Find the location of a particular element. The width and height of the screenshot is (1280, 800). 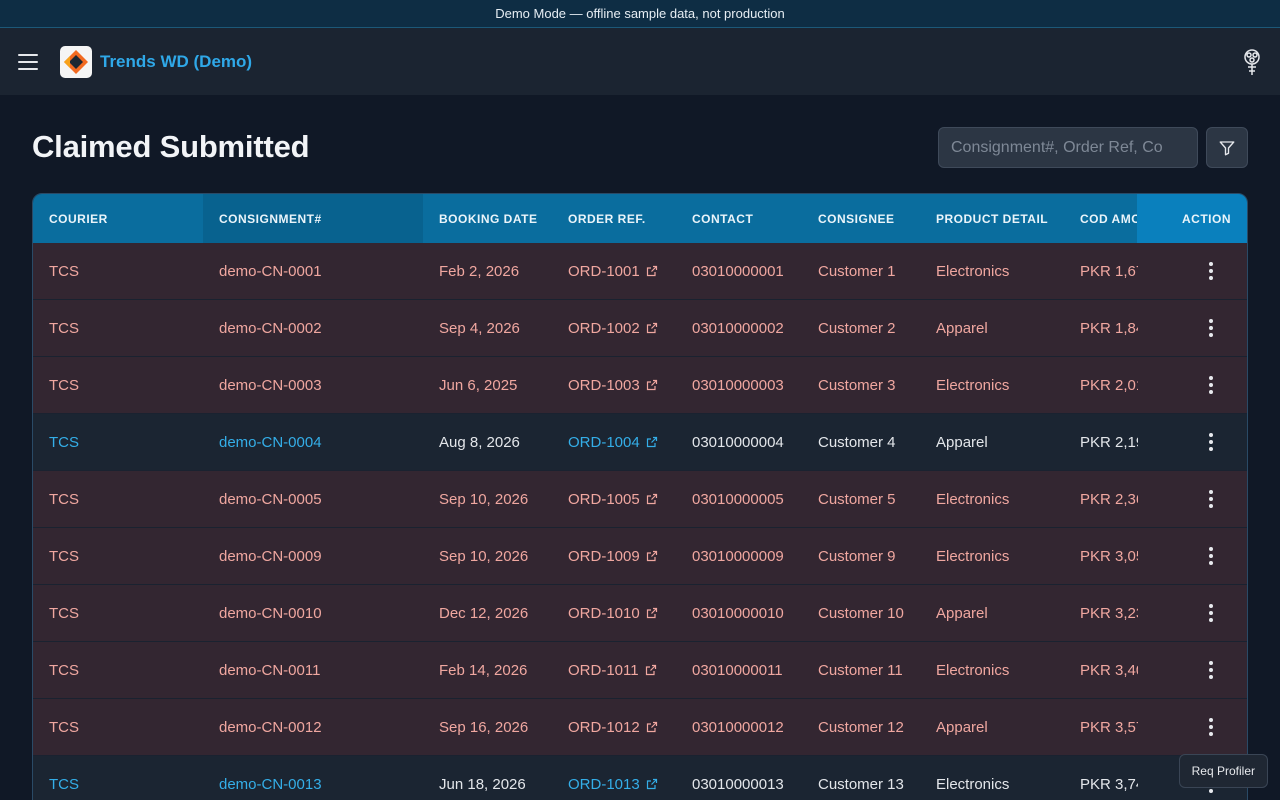

cell-consignment: demo-CN-0012 is located at coordinates (270, 727).